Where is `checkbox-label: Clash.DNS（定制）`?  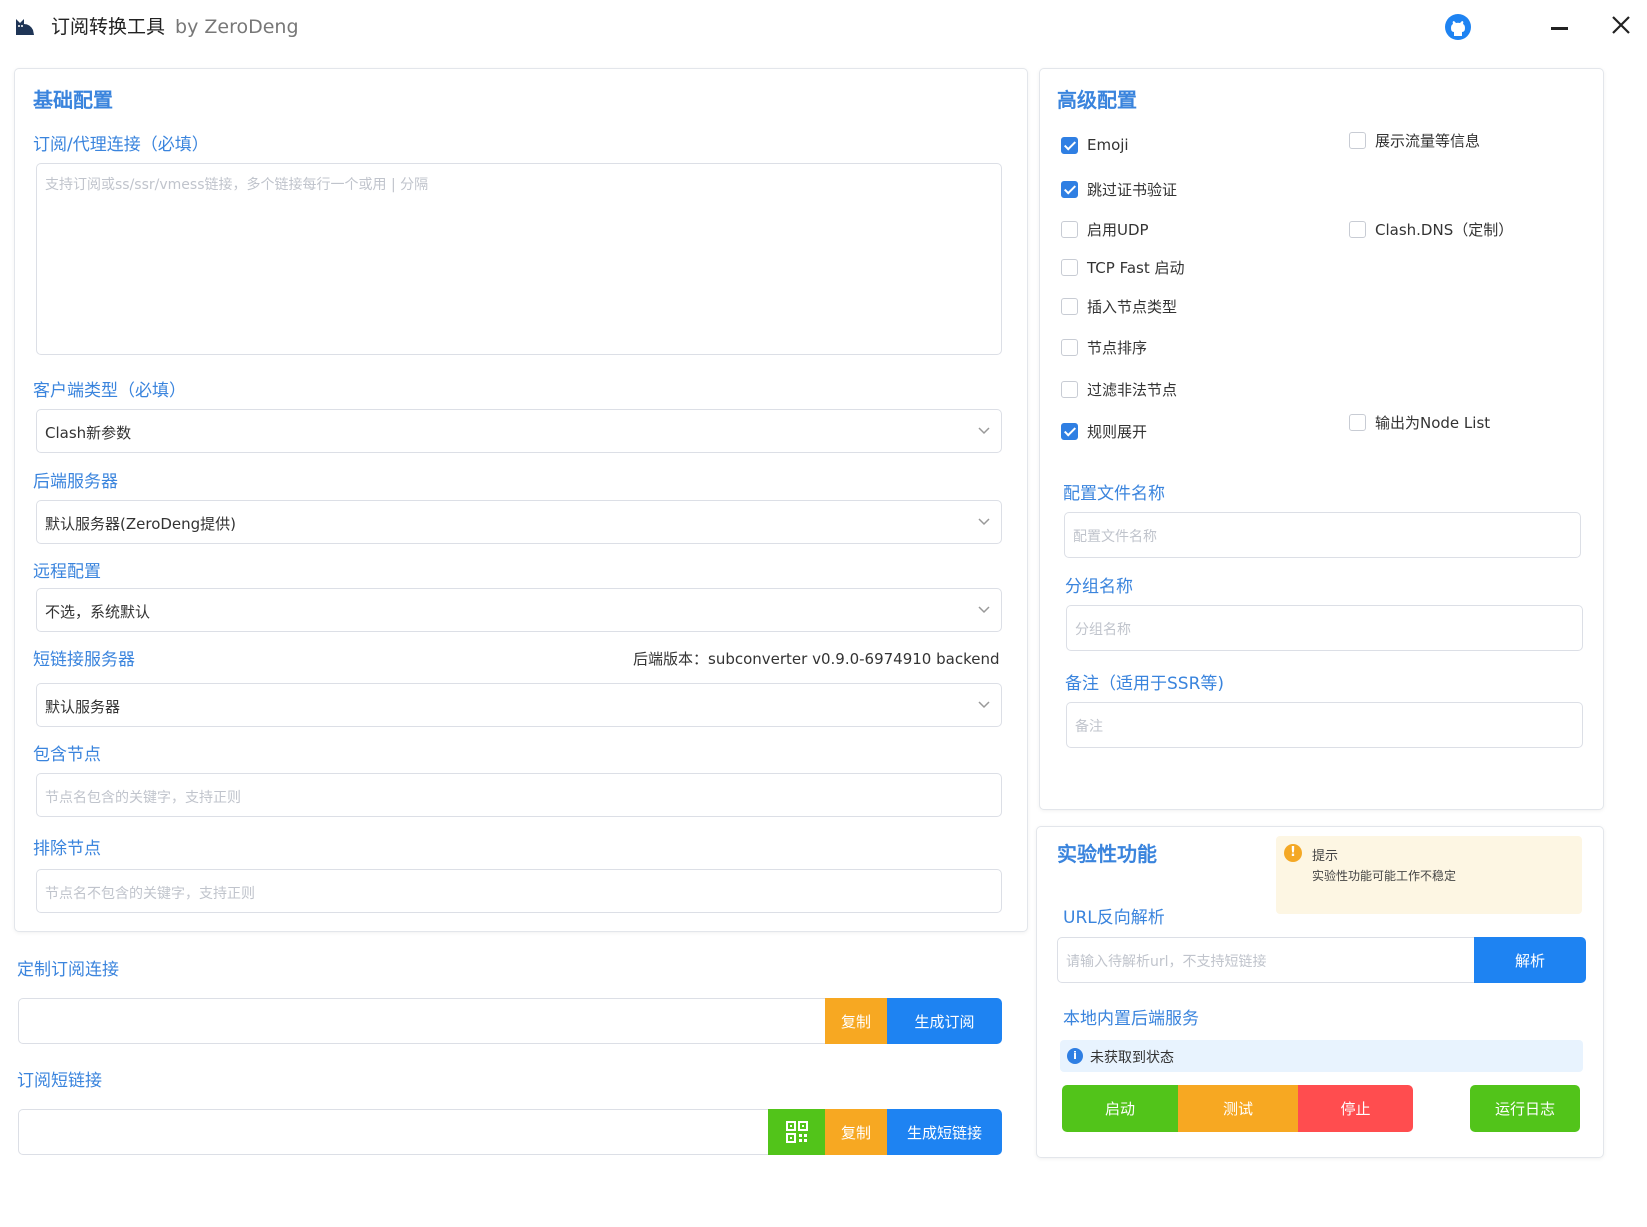 checkbox-label: Clash.DNS（定制） is located at coordinates (1444, 229).